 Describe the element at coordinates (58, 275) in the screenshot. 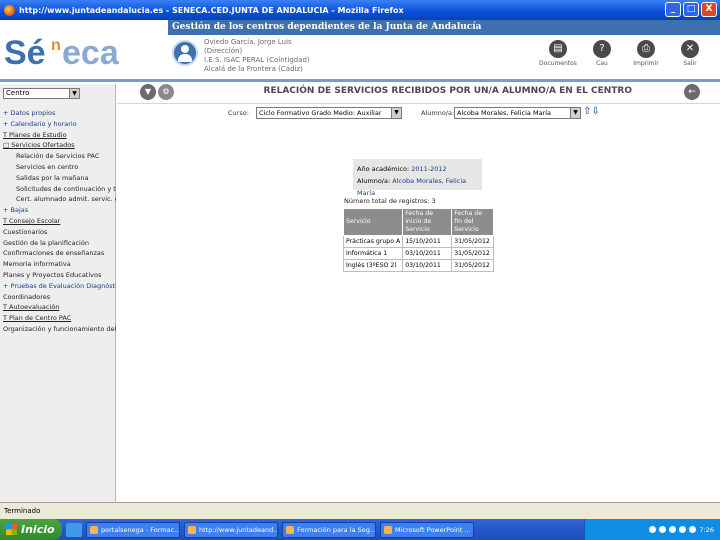

I see `sidebar-item: Planes y Proyectos Educativos` at that location.